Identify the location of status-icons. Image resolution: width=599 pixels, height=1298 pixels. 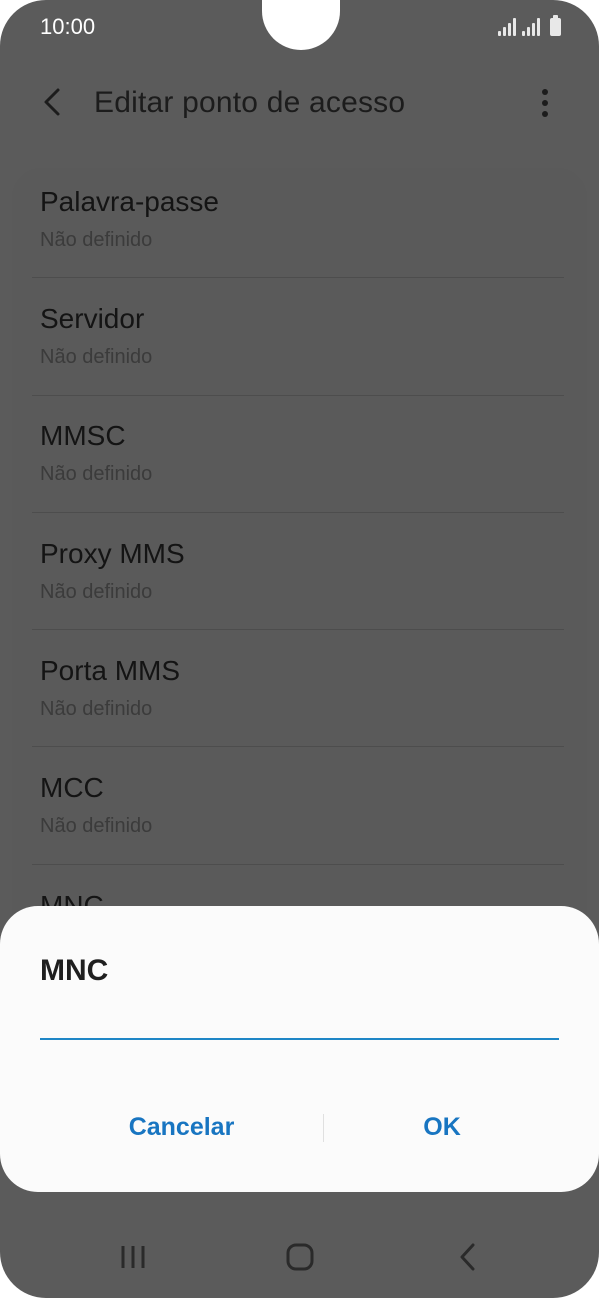
(529, 25).